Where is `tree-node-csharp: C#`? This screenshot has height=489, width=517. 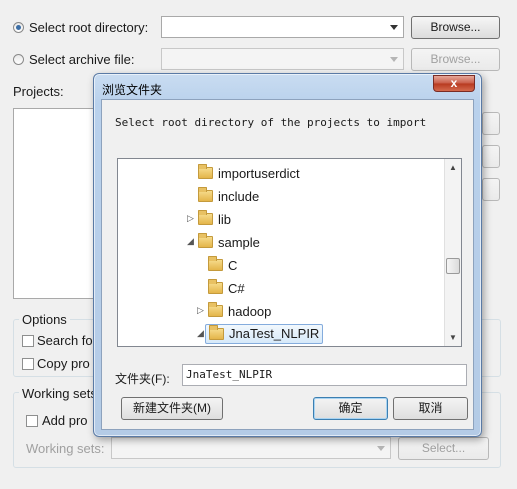
tree-node-csharp: C# is located at coordinates (226, 288).